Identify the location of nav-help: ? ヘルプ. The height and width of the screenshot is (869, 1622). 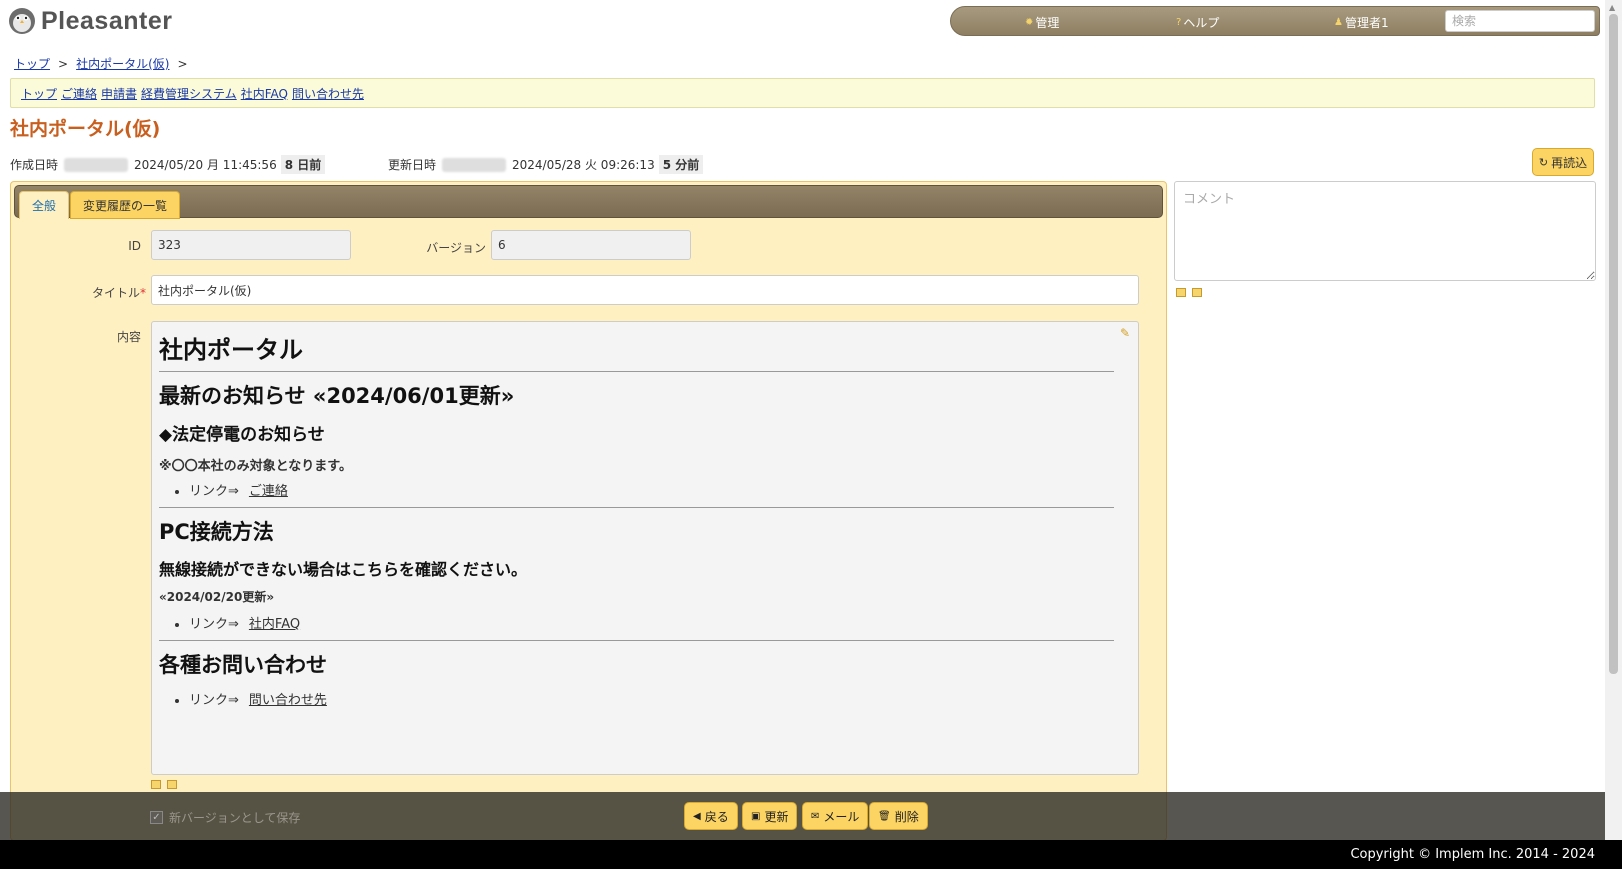
(1197, 22).